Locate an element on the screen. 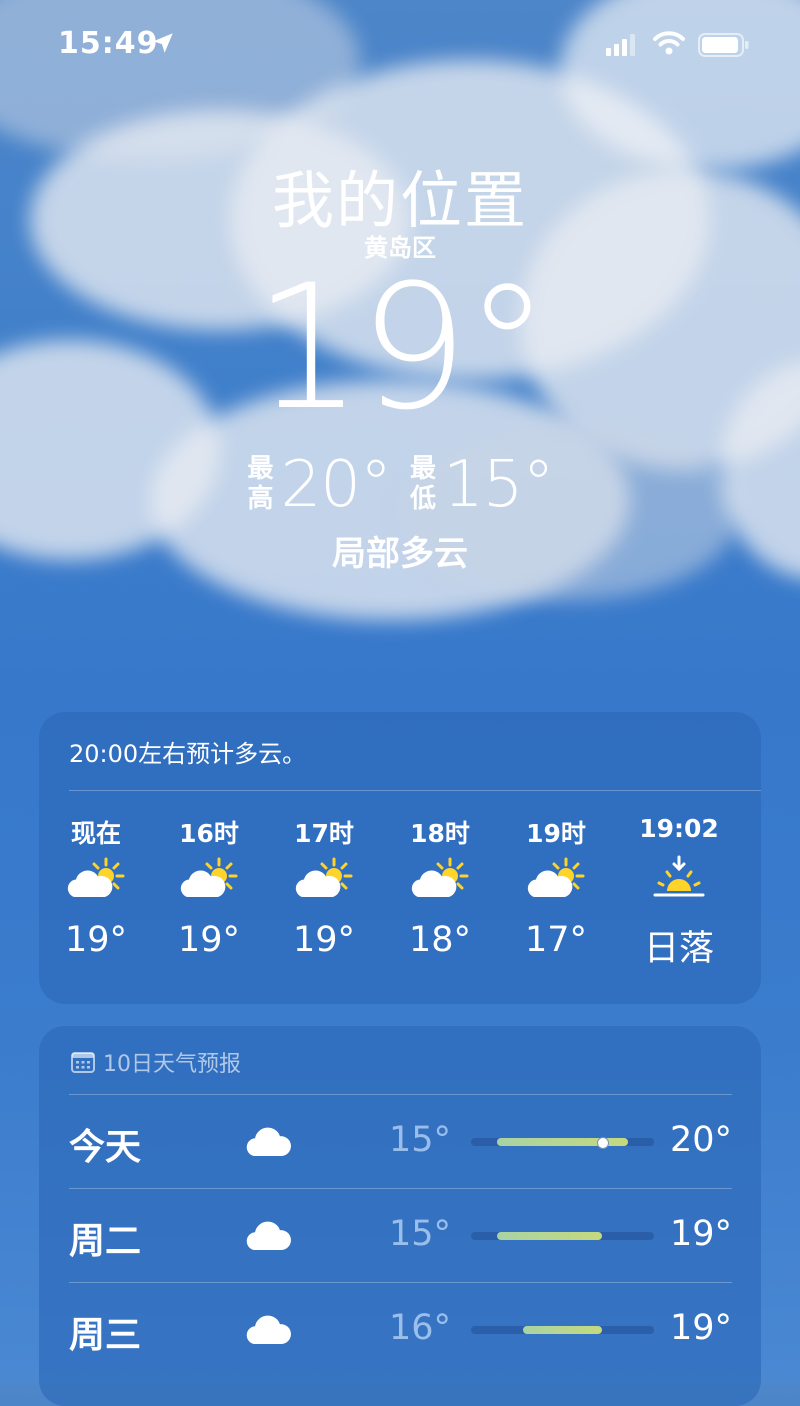 The image size is (800, 1406). hour-label: 18时 is located at coordinates (440, 833).